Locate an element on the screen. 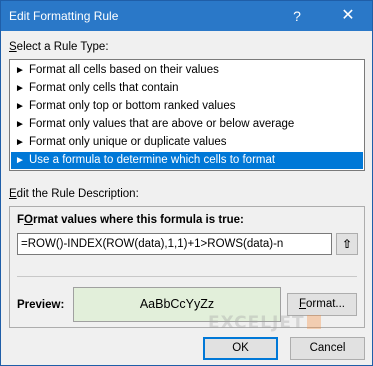  watermark-flag-icon is located at coordinates (313, 322).